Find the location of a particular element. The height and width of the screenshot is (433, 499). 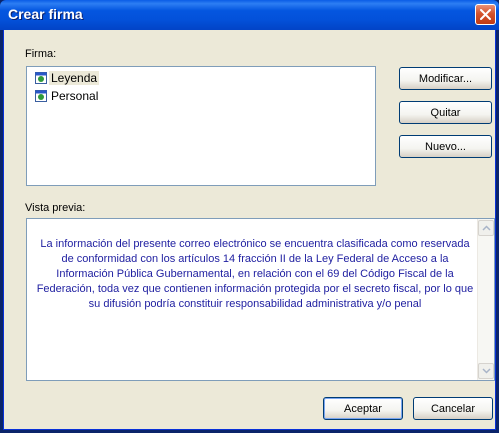

close-button is located at coordinates (485, 14).